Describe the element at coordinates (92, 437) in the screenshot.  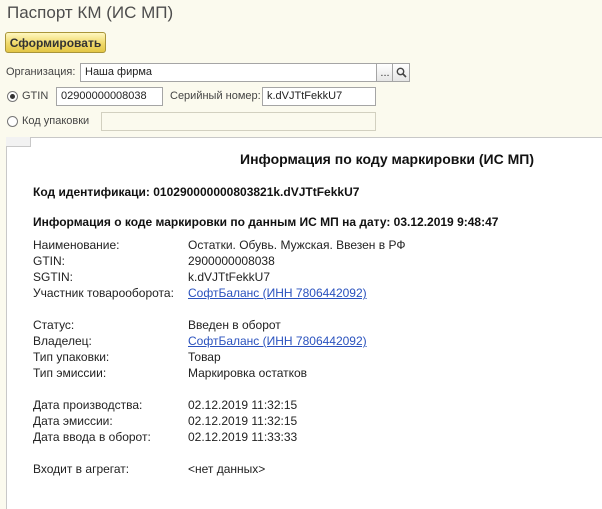
I see `row-key-circulation-date: Дата ввода в оборот:` at that location.